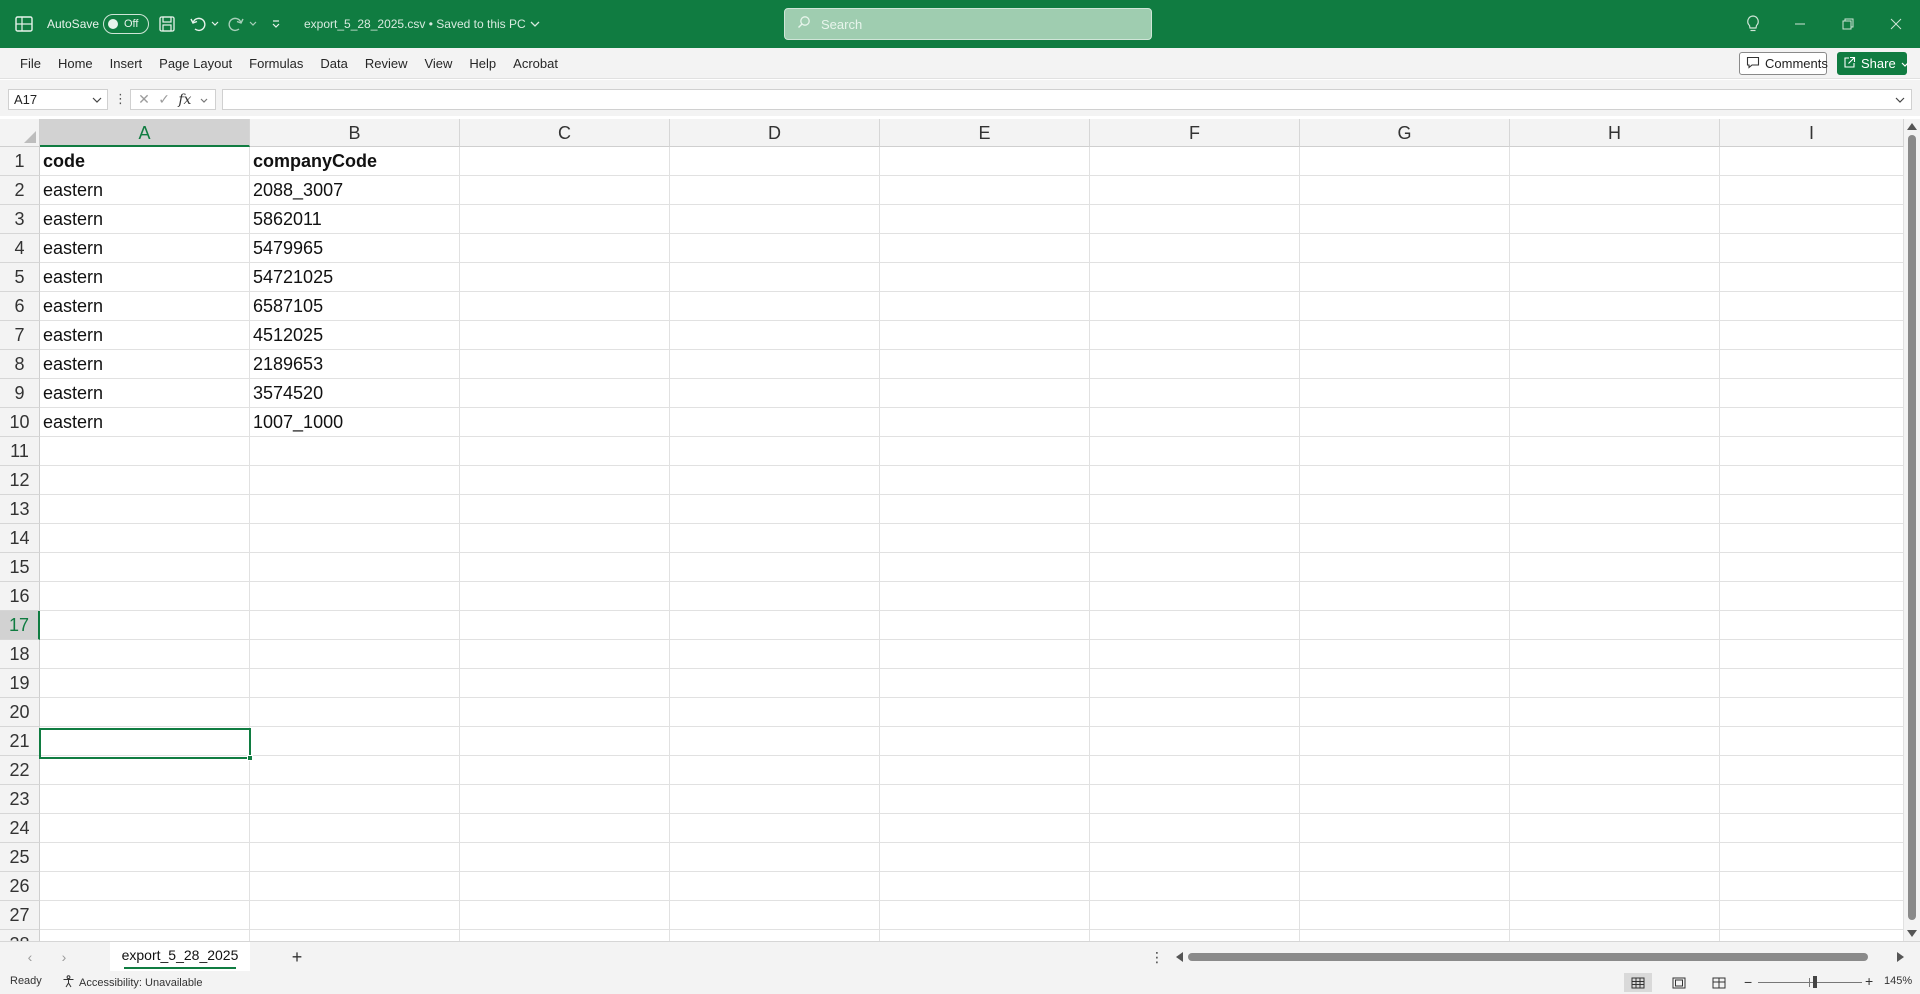  I want to click on lightbulb-icon, so click(1753, 24).